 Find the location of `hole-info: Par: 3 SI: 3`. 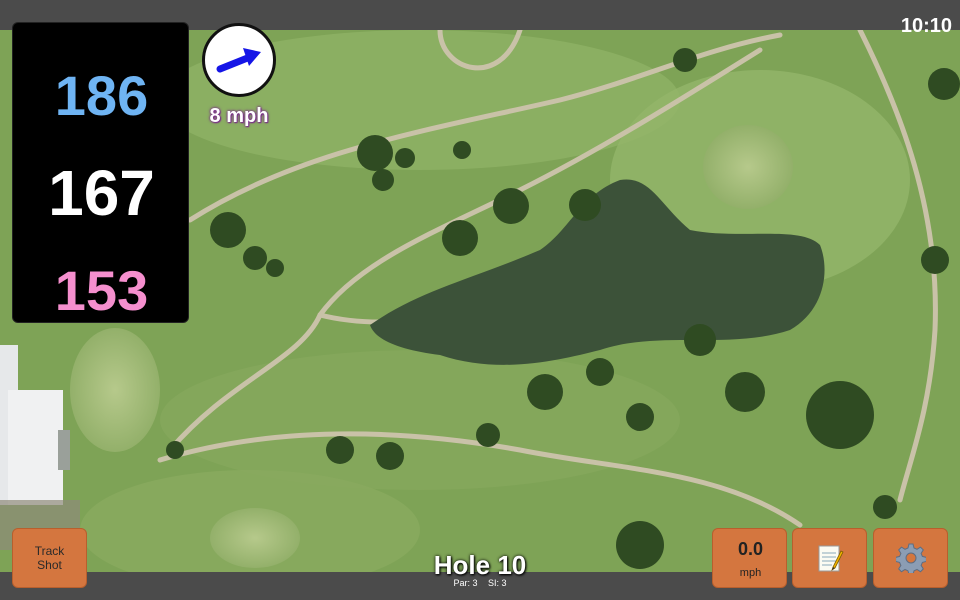

hole-info: Par: 3 SI: 3 is located at coordinates (480, 583).